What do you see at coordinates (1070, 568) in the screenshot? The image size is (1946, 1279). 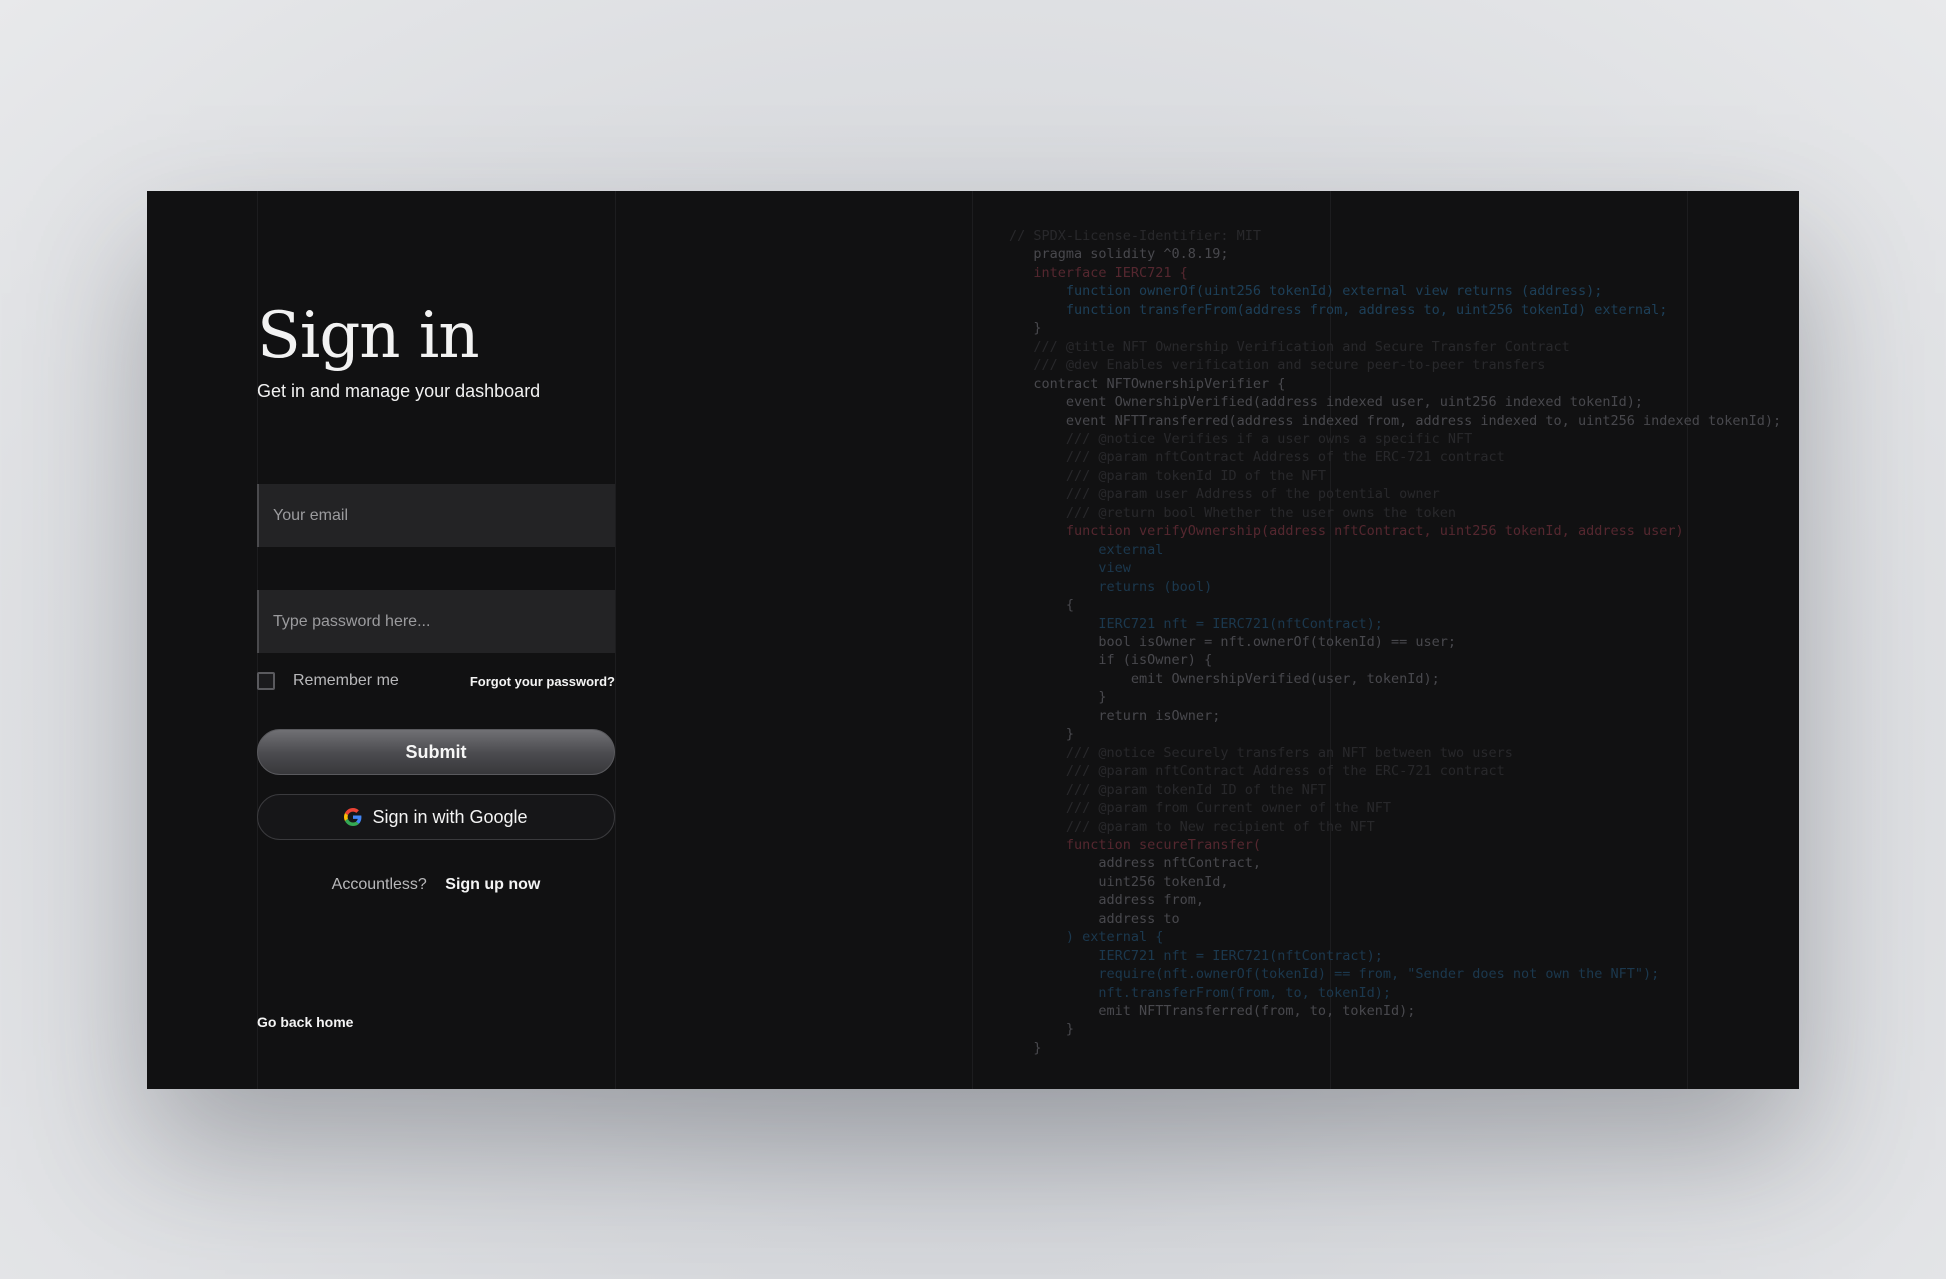 I see `code-line: view` at bounding box center [1070, 568].